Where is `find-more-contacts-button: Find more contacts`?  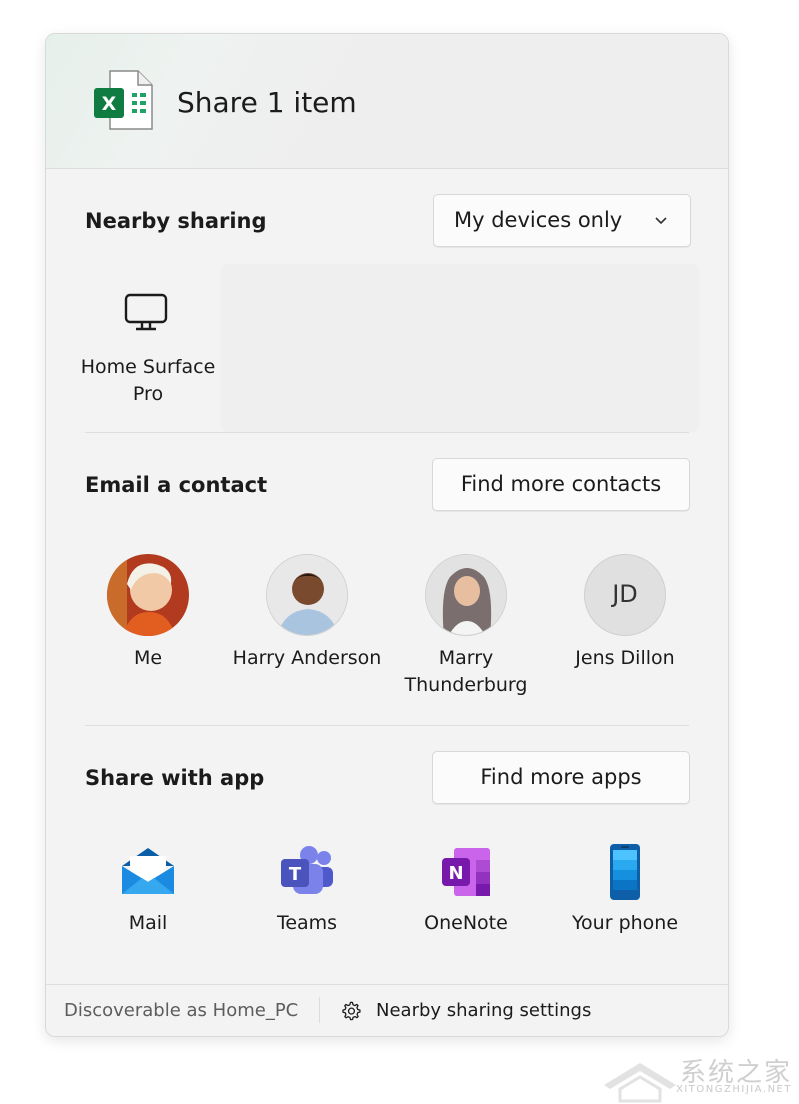 find-more-contacts-button: Find more contacts is located at coordinates (561, 484).